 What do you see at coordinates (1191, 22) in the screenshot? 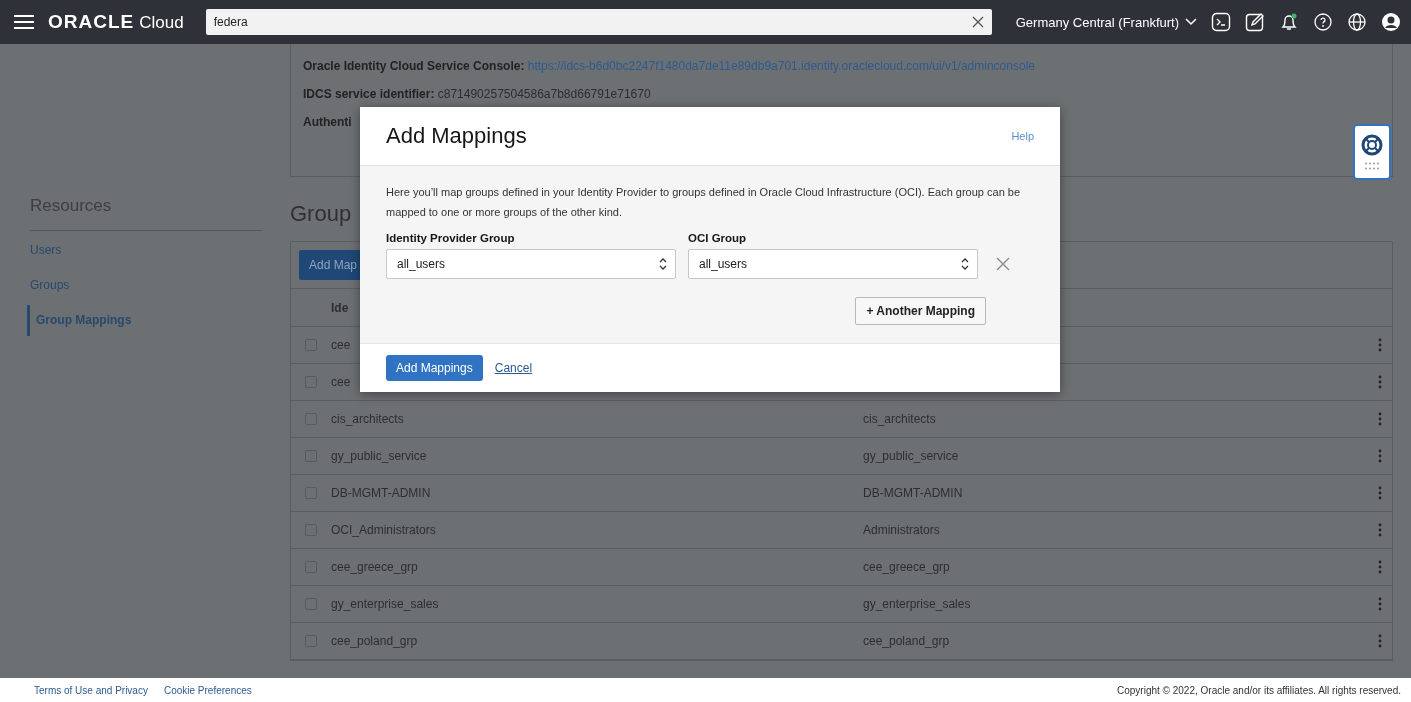
I see `chevron-down-icon` at bounding box center [1191, 22].